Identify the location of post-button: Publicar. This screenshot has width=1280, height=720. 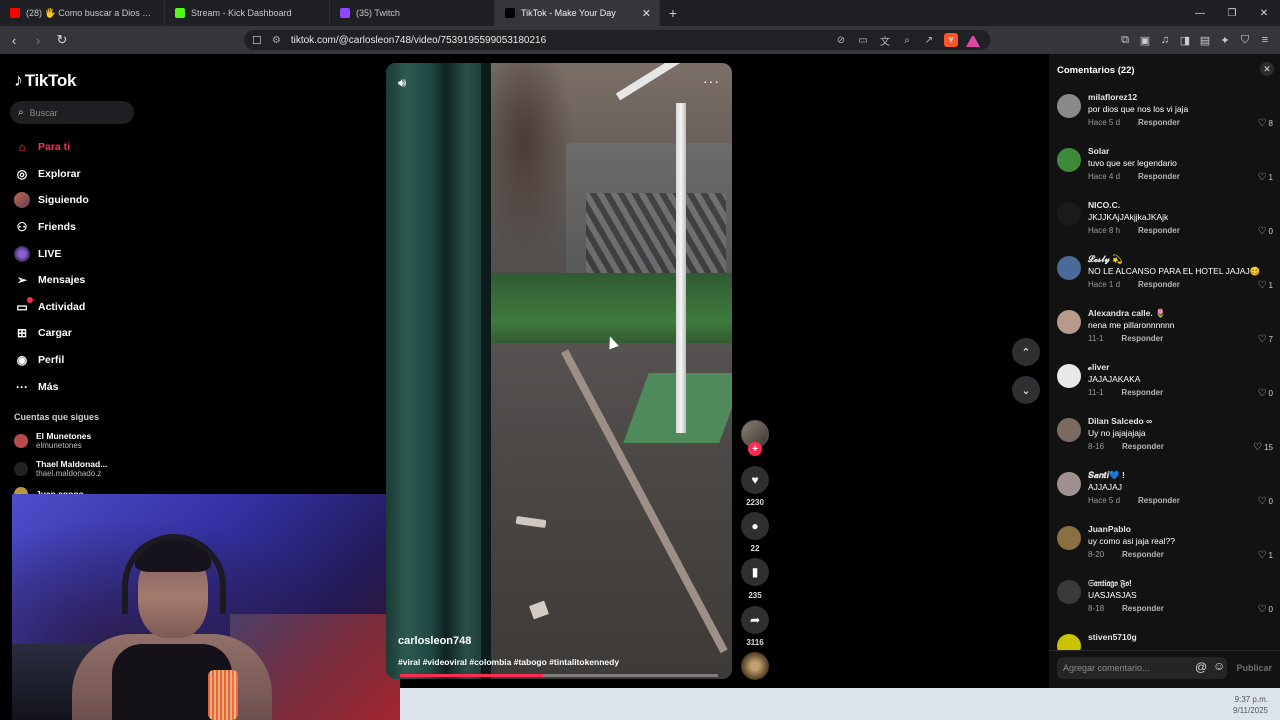
(1254, 668).